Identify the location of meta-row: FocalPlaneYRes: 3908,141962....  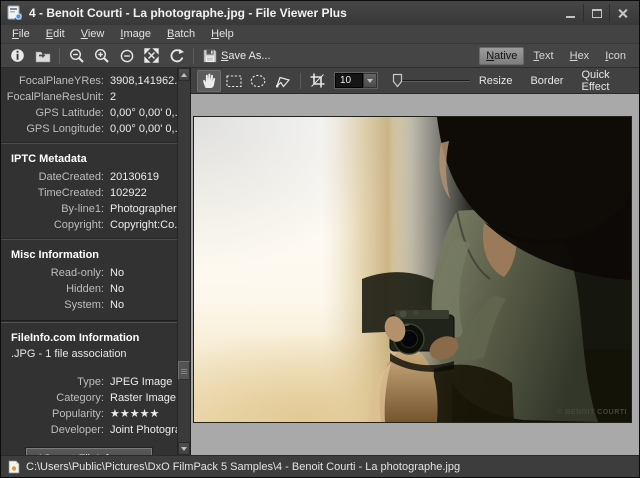
(98, 81).